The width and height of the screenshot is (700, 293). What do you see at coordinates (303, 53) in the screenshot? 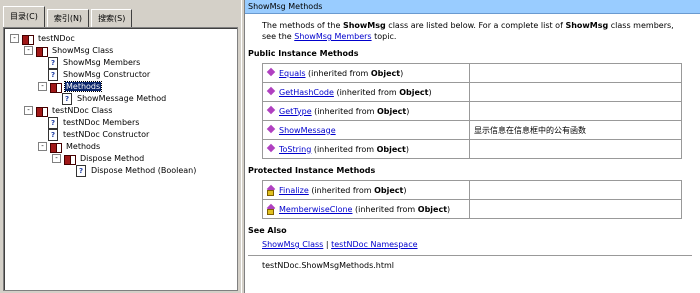
I see `public-methods-heading: Public Instance Methods` at bounding box center [303, 53].